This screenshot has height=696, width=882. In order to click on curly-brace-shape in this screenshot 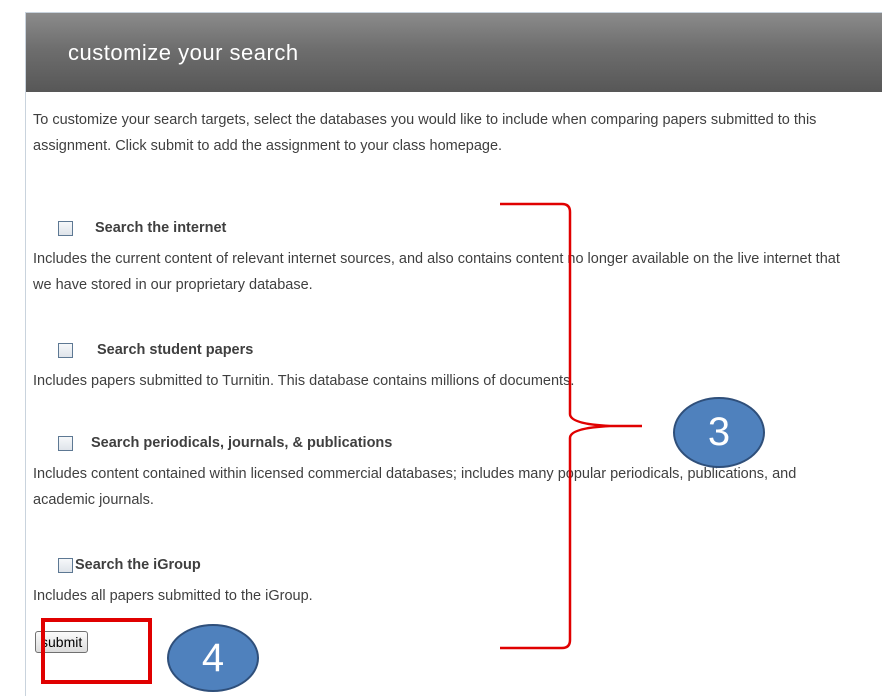, I will do `click(571, 426)`.